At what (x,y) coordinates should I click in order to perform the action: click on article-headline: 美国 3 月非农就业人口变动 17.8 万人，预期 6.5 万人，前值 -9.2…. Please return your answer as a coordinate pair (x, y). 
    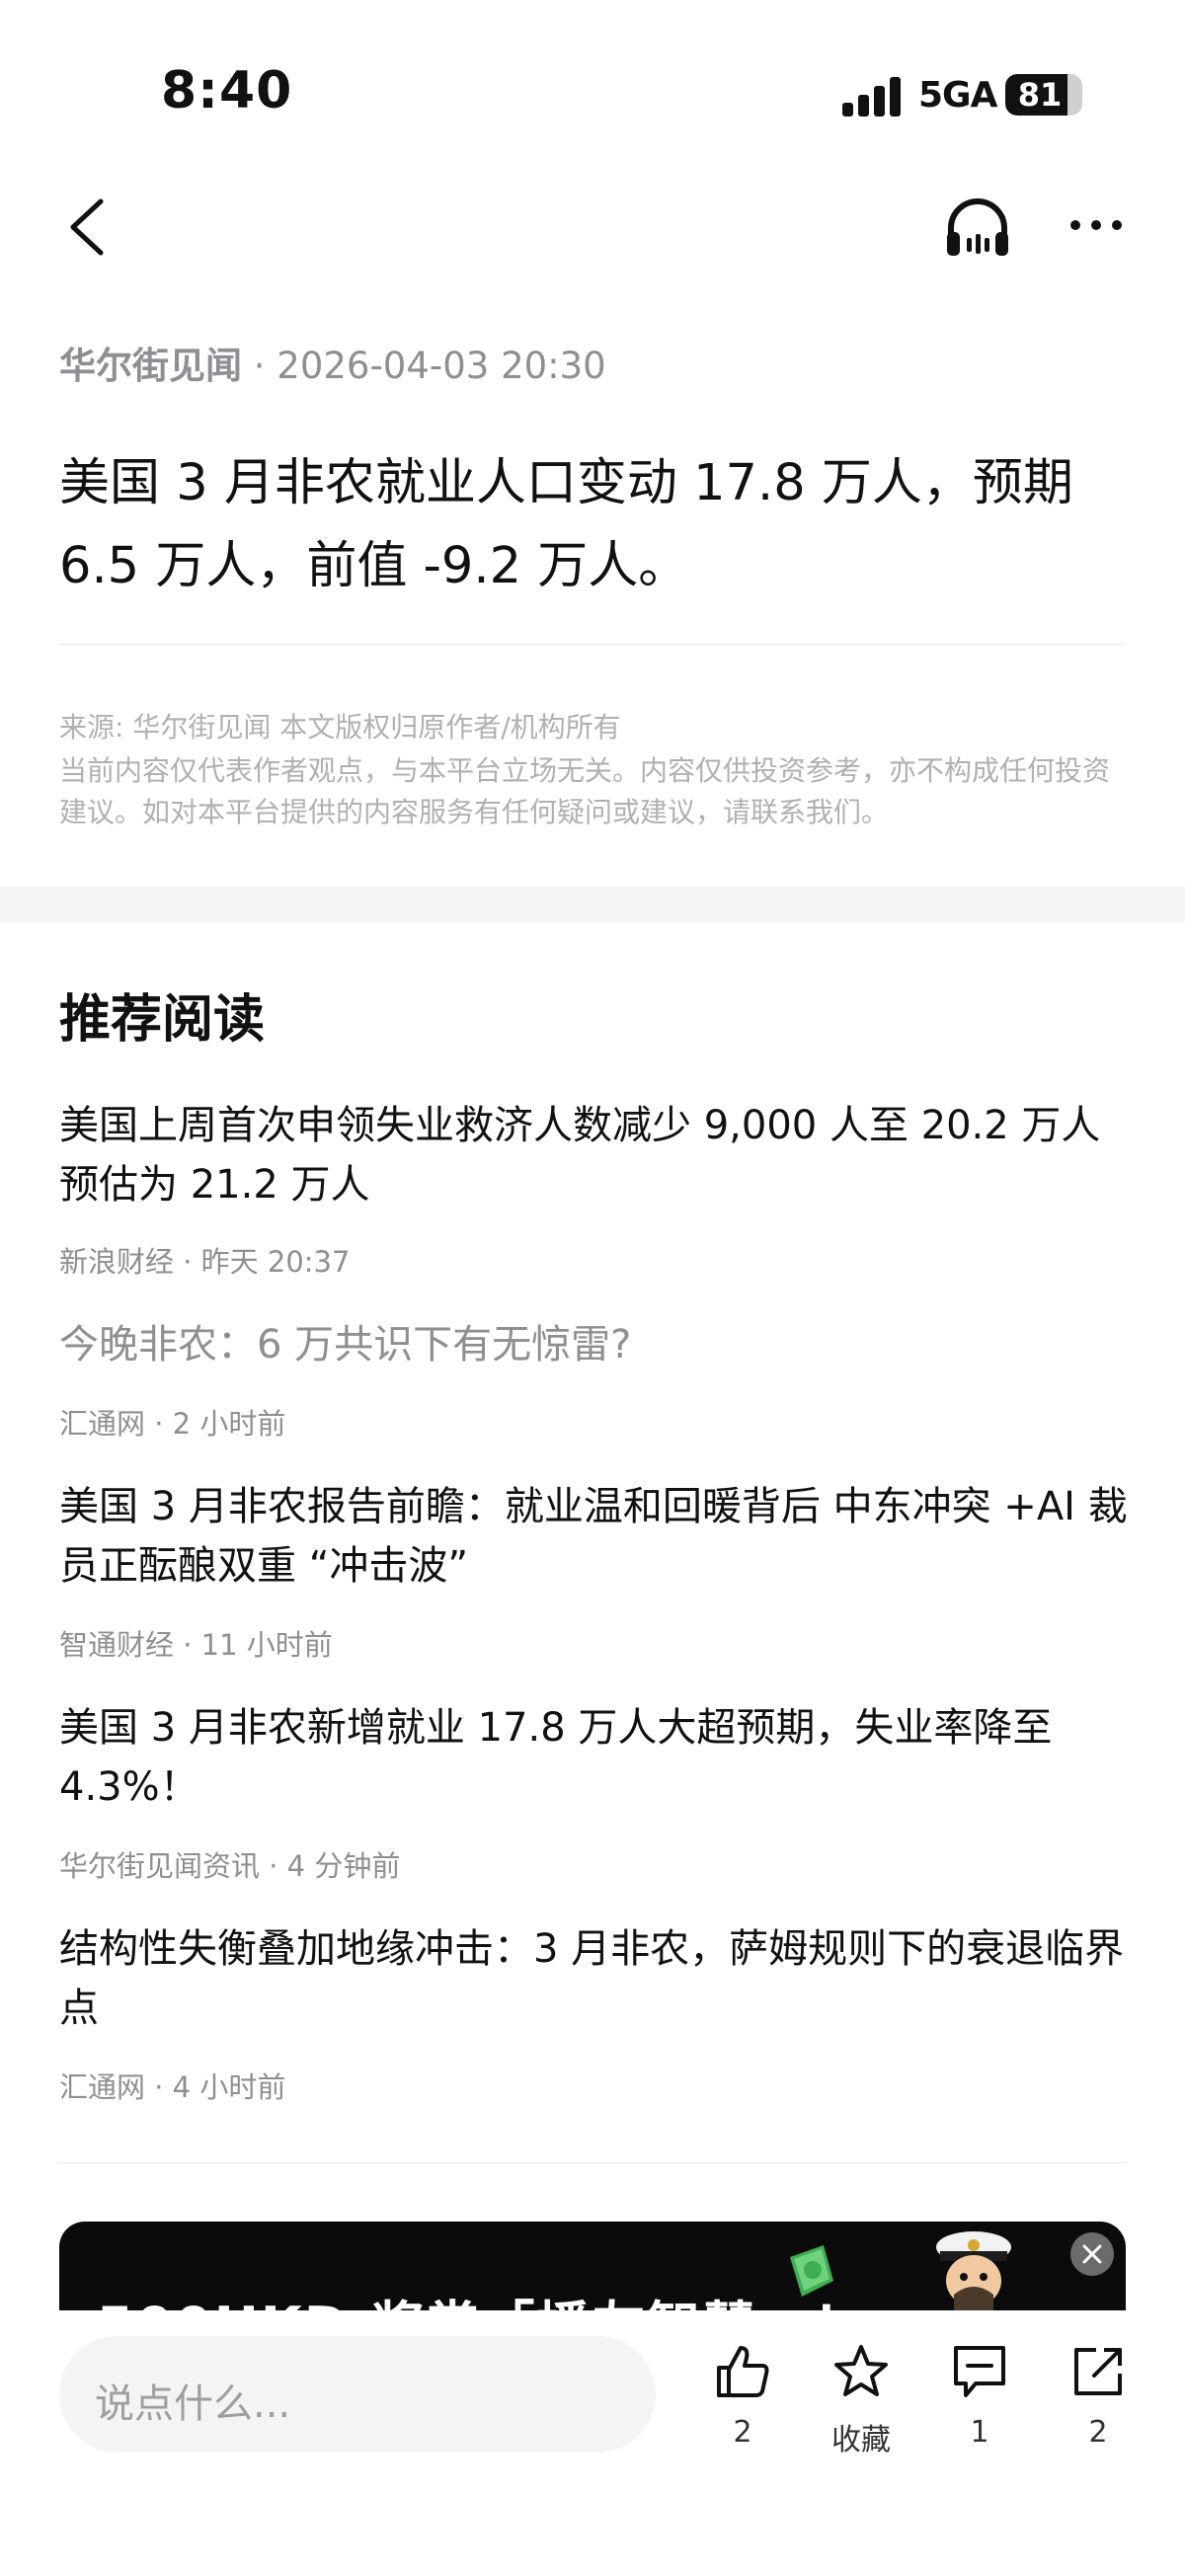
    Looking at the image, I should click on (566, 524).